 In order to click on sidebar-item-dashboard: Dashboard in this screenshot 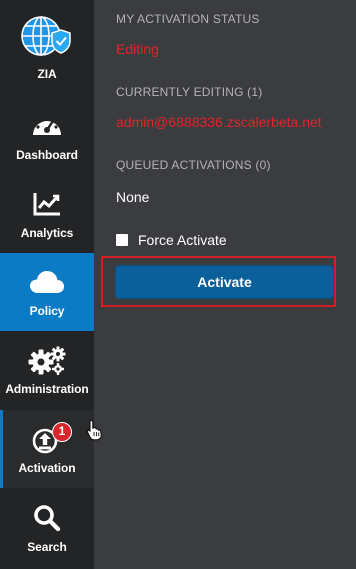, I will do `click(47, 136)`.